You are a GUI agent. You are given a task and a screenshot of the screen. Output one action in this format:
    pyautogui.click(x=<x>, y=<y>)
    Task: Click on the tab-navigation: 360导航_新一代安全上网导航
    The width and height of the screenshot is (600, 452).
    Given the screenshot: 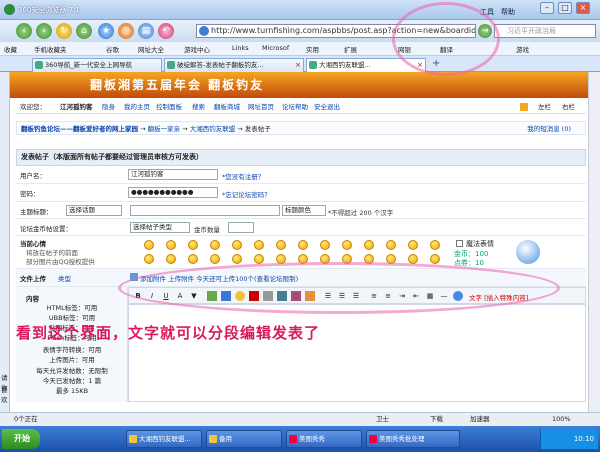 What is the action you would take?
    pyautogui.click(x=97, y=65)
    